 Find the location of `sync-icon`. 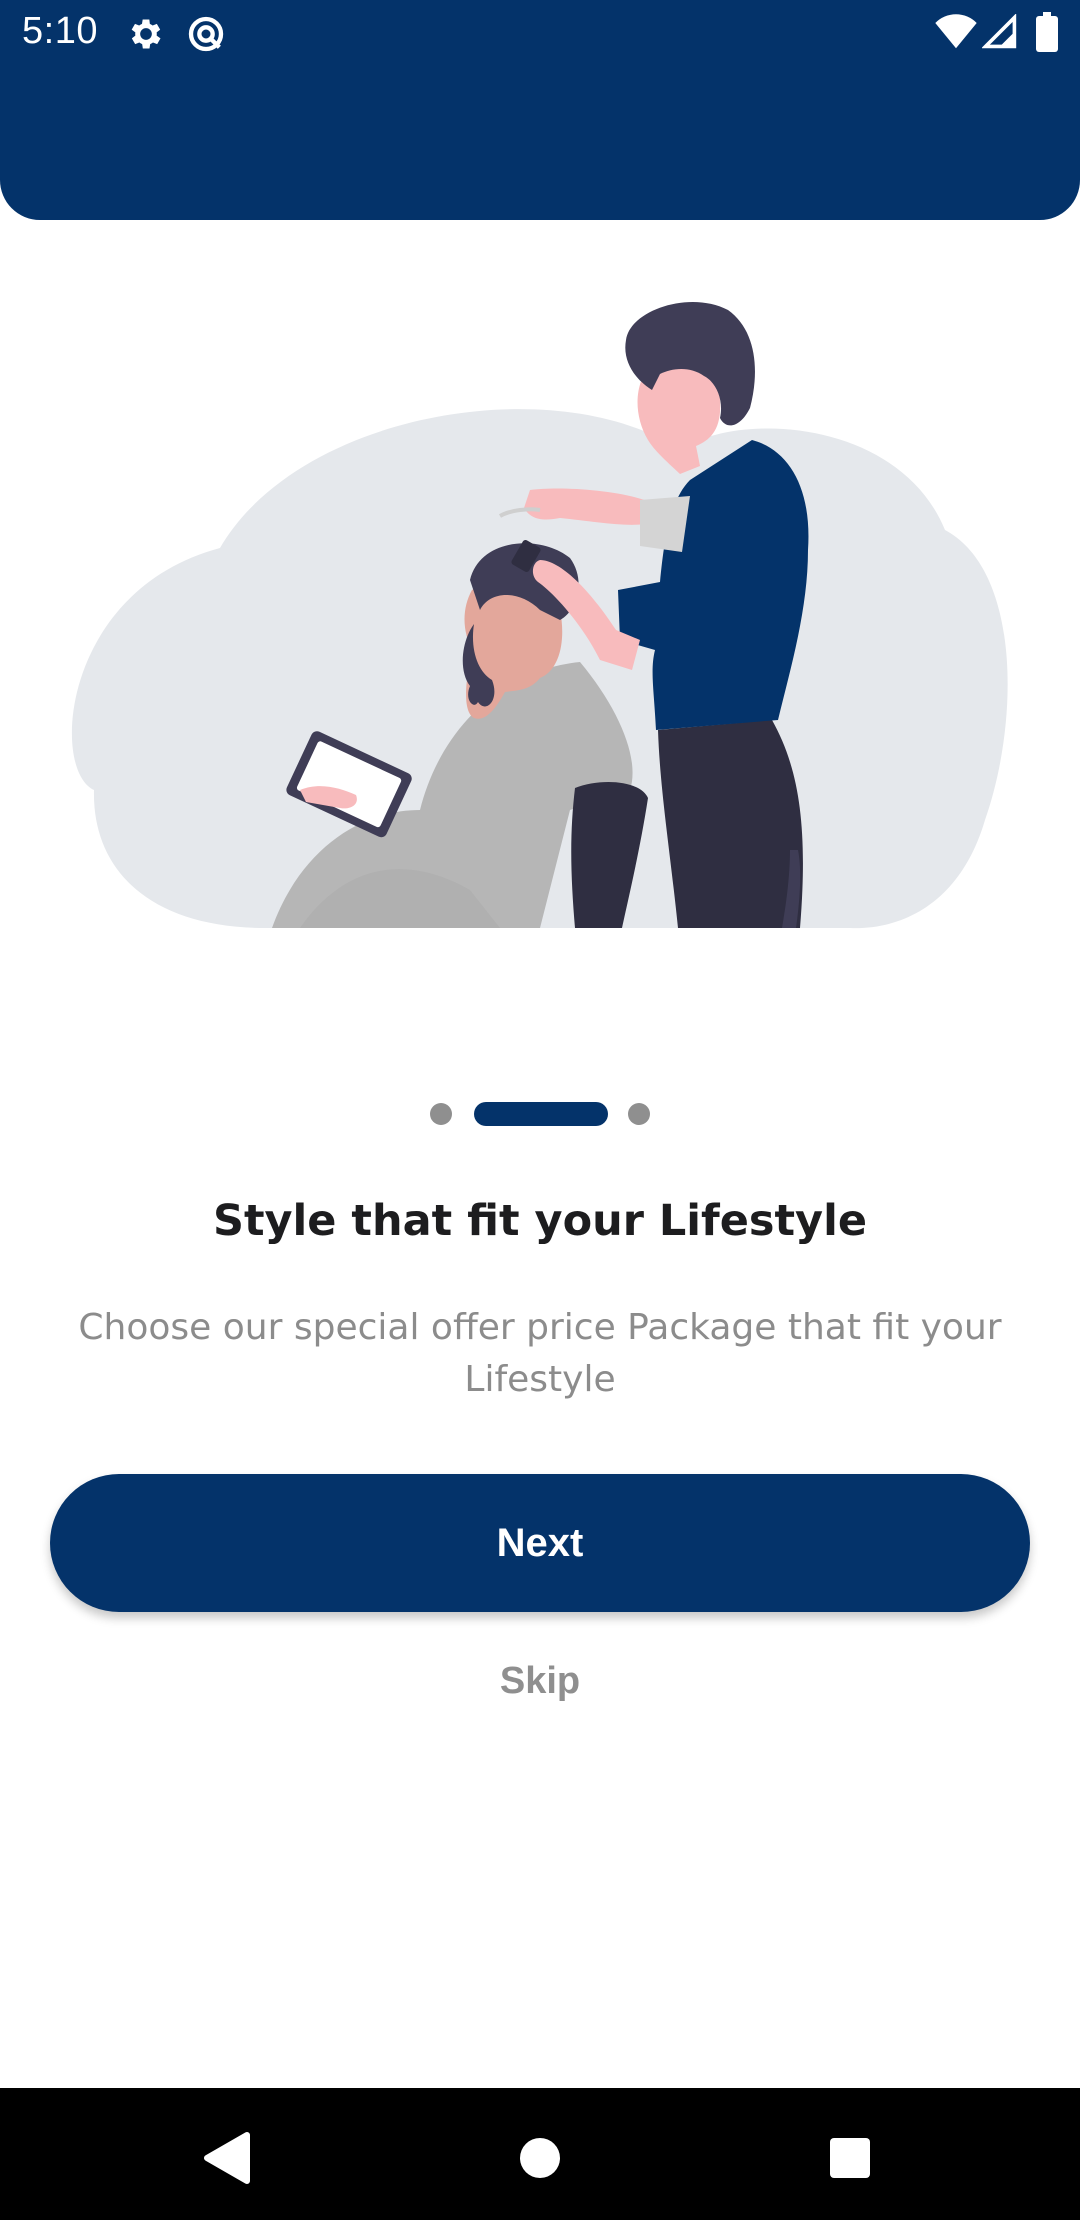

sync-icon is located at coordinates (206, 36).